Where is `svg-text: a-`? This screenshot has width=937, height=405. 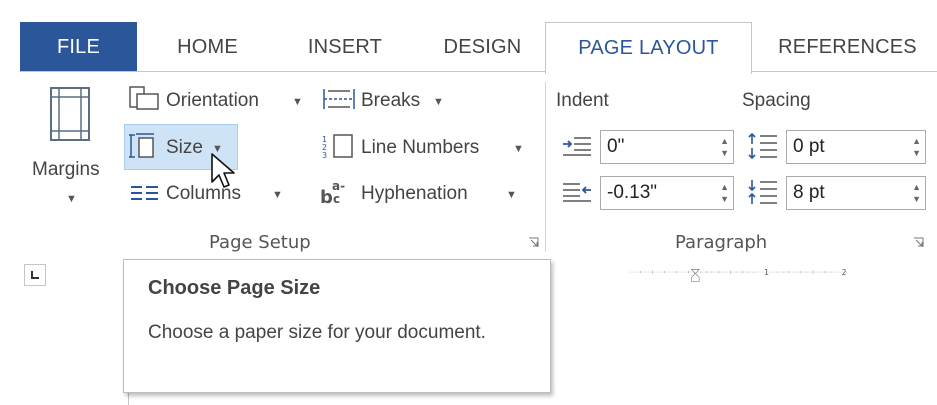 svg-text: a- is located at coordinates (338, 186).